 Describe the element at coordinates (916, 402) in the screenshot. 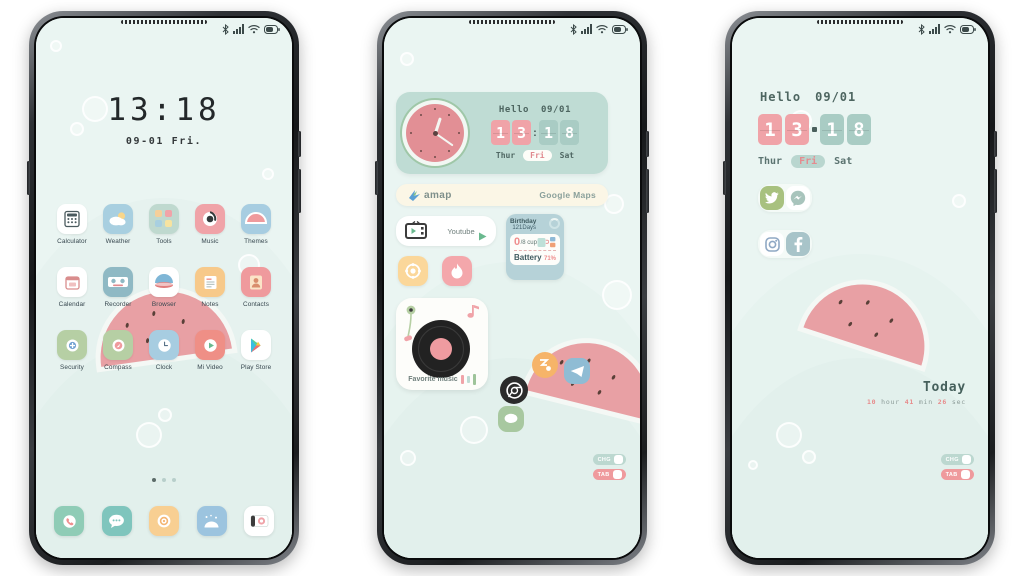

I see `today-duration: 10 hour 41 min 26 sec` at that location.